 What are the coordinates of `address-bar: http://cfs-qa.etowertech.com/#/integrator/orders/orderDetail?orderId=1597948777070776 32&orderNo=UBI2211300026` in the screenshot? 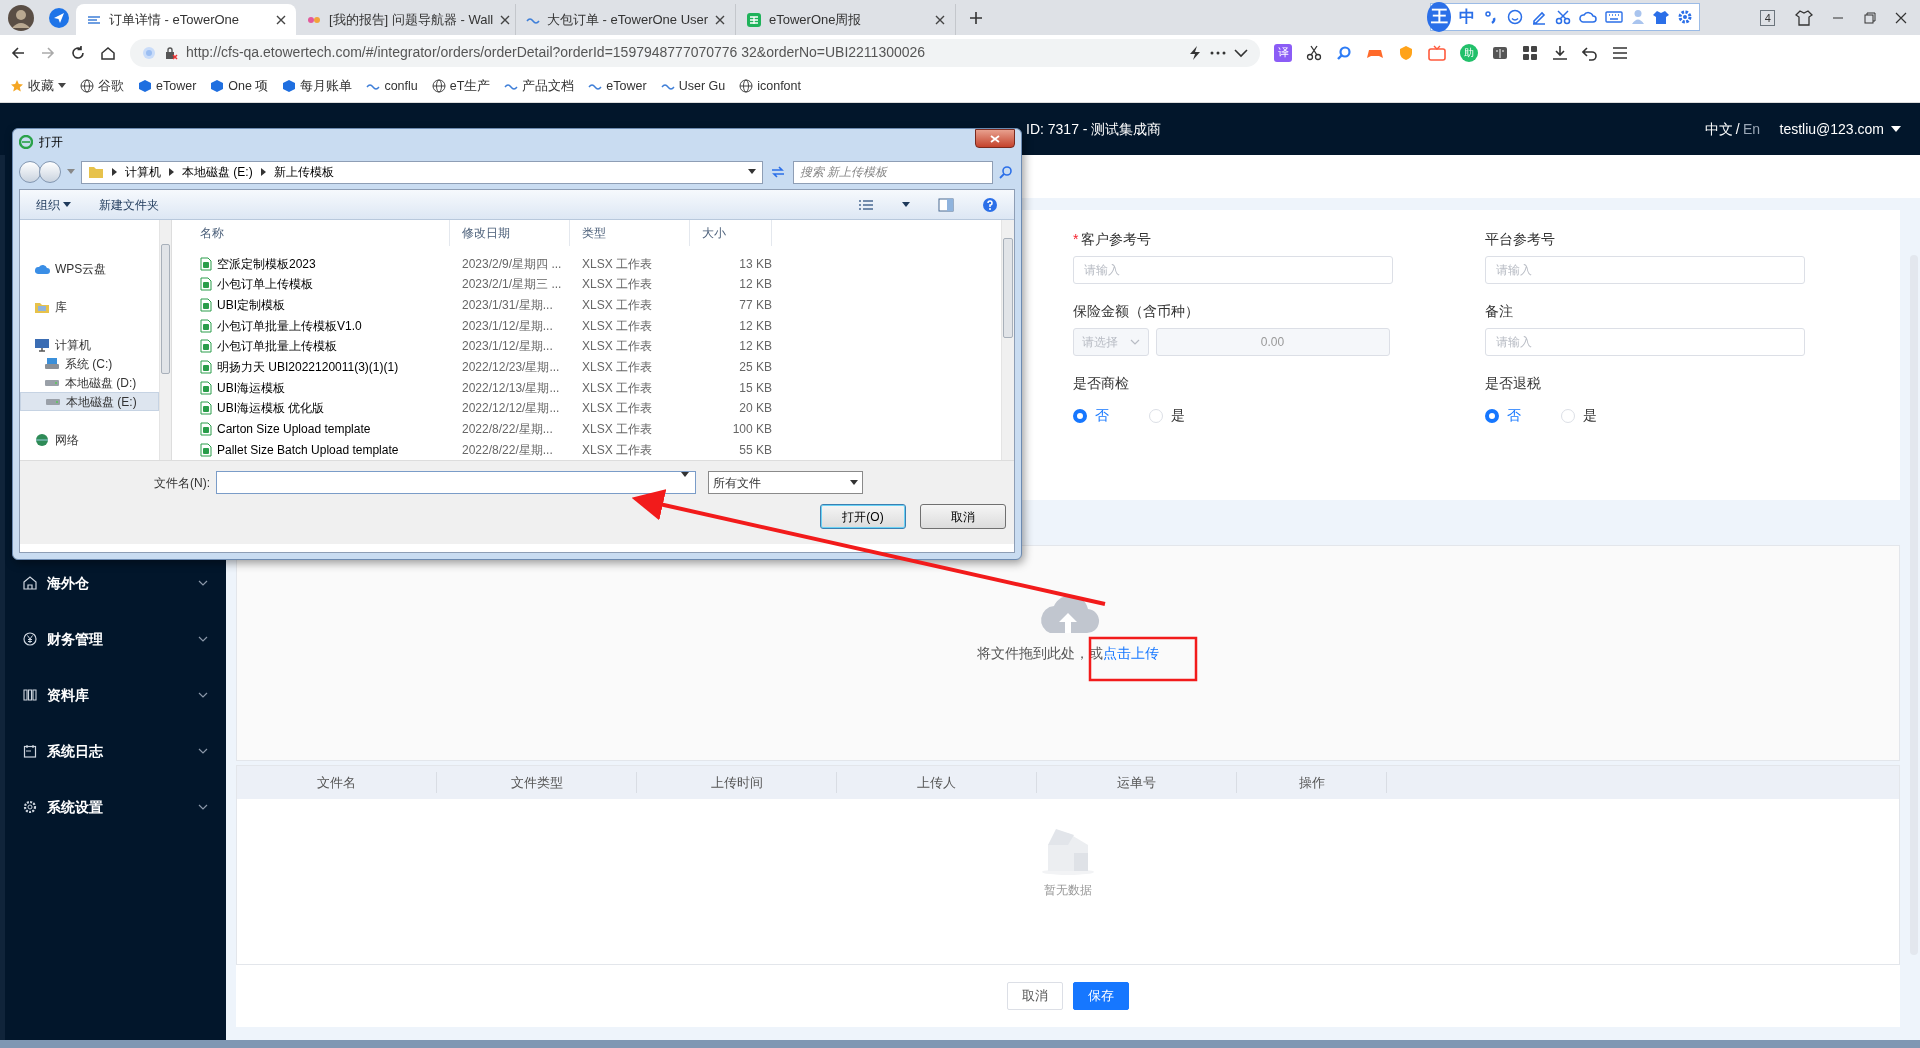 It's located at (695, 52).